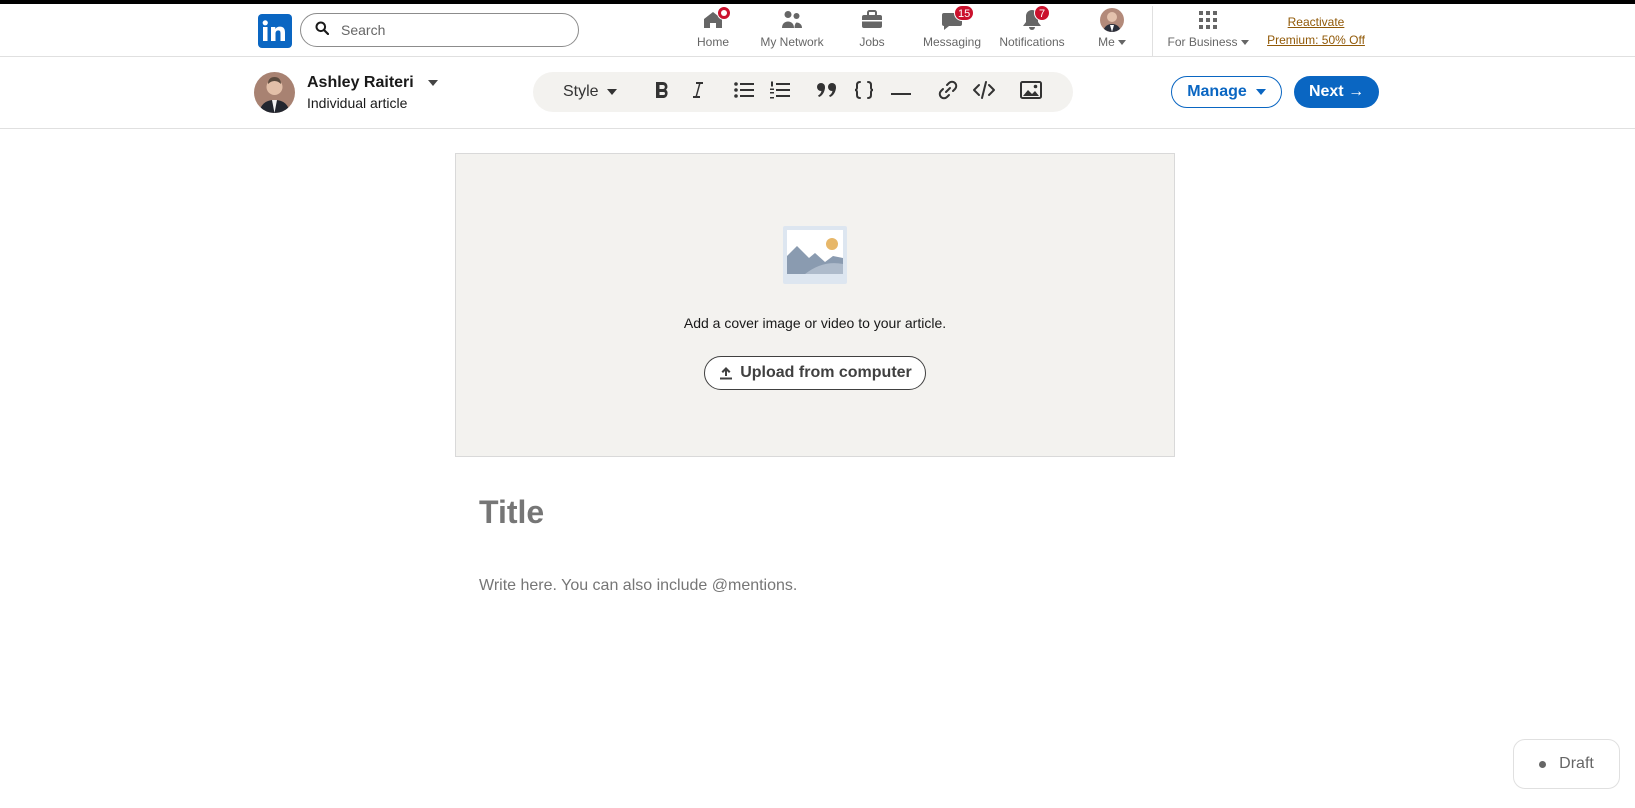 Image resolution: width=1635 pixels, height=808 pixels. I want to click on image-button, so click(1031, 92).